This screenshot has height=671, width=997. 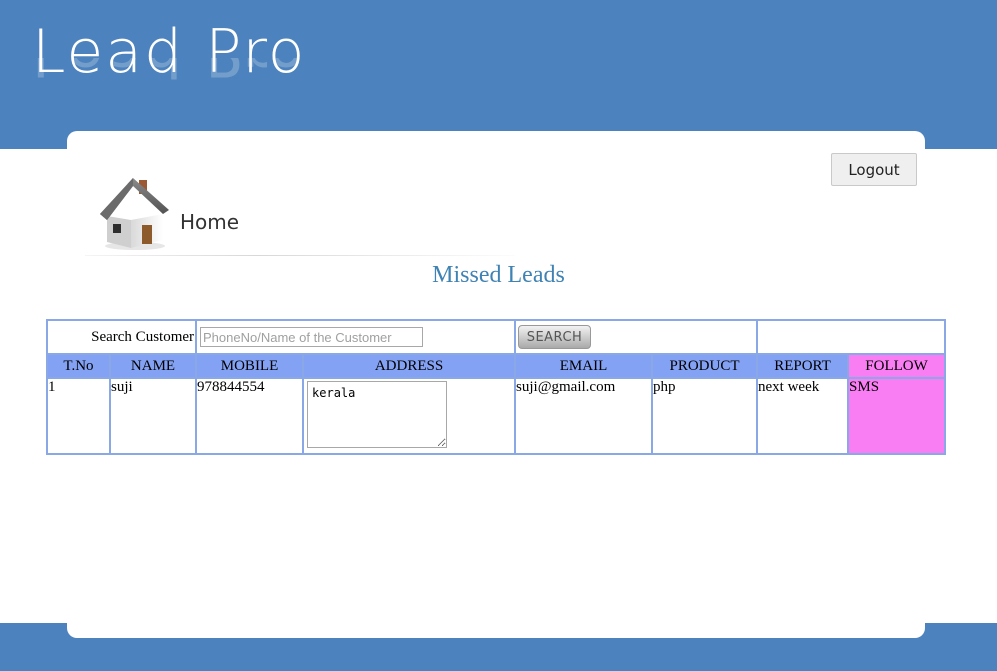 I want to click on search-label: Search Customer, so click(x=122, y=337).